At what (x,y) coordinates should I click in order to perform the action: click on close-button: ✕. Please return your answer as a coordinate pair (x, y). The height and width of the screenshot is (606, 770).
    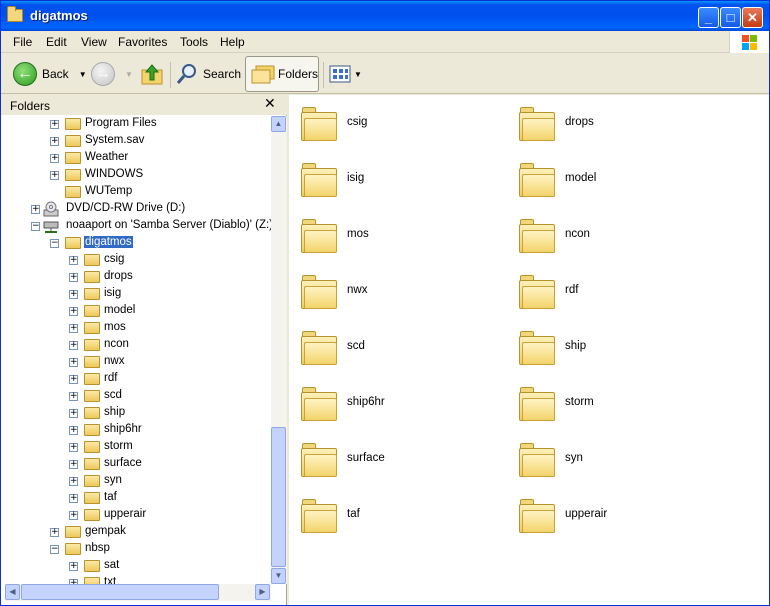
    Looking at the image, I should click on (752, 17).